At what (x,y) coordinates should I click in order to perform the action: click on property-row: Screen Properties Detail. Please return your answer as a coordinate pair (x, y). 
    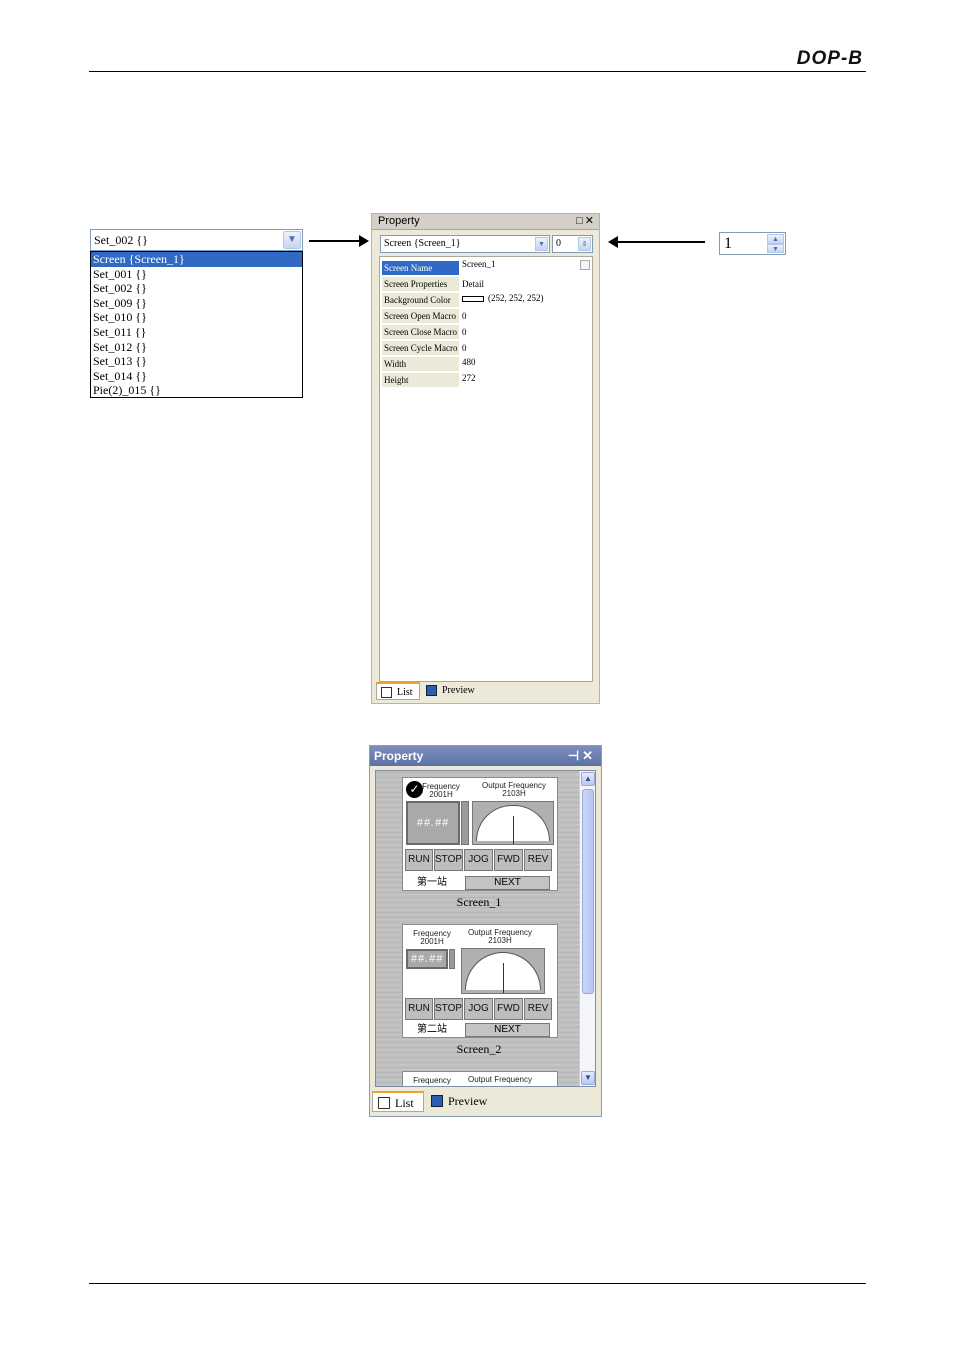
    Looking at the image, I should click on (486, 284).